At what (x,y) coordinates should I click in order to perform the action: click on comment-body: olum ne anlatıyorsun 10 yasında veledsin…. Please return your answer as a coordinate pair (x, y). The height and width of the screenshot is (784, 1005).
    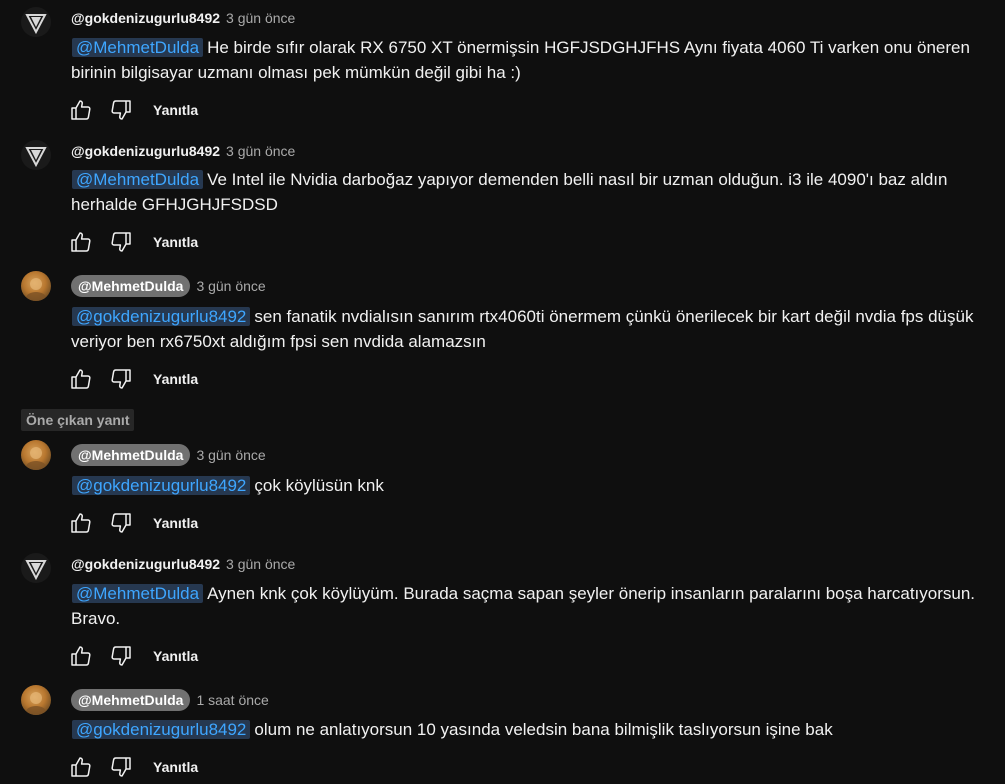
    Looking at the image, I should click on (543, 729).